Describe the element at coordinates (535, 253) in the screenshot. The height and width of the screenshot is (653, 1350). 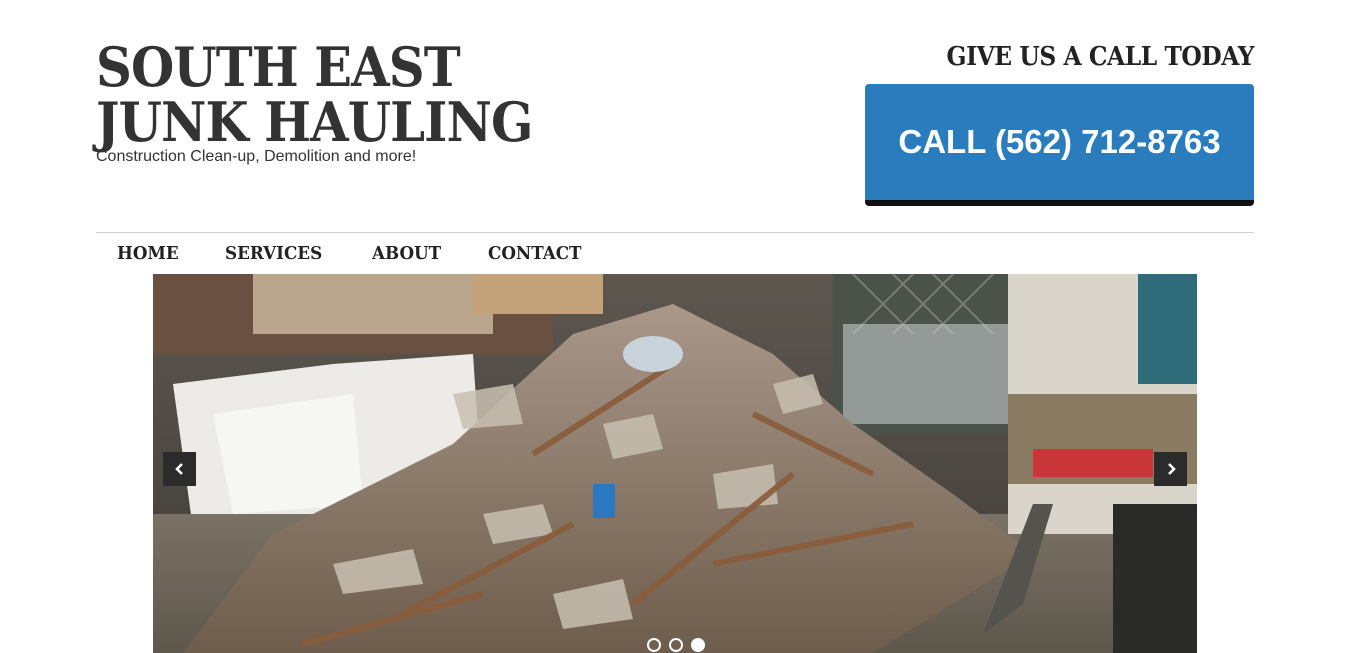
I see `nav-item-contact: CONTACT` at that location.